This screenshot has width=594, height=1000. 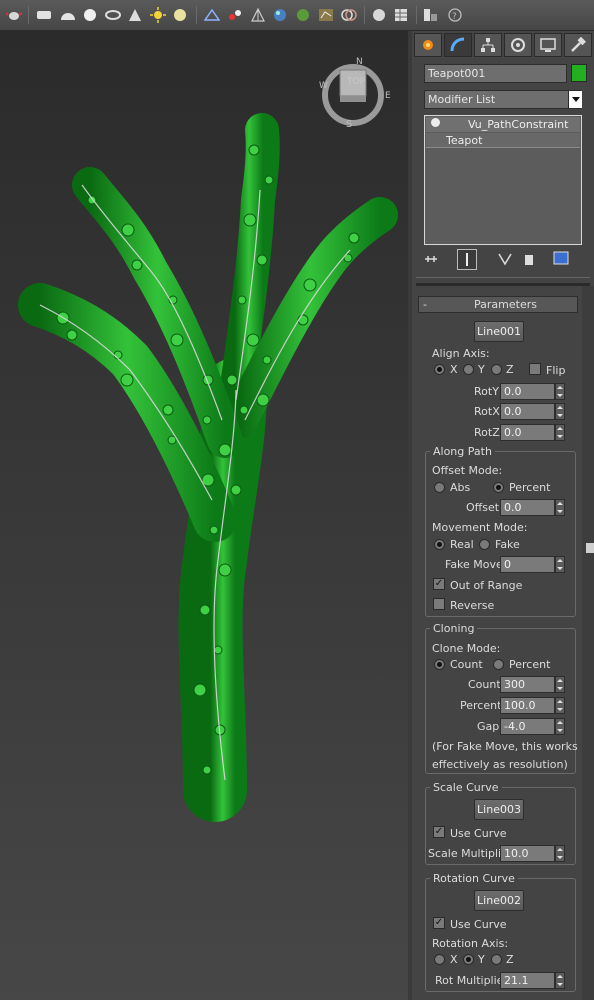 I want to click on scale-use-curve-checkbox: ✓, so click(x=439, y=832).